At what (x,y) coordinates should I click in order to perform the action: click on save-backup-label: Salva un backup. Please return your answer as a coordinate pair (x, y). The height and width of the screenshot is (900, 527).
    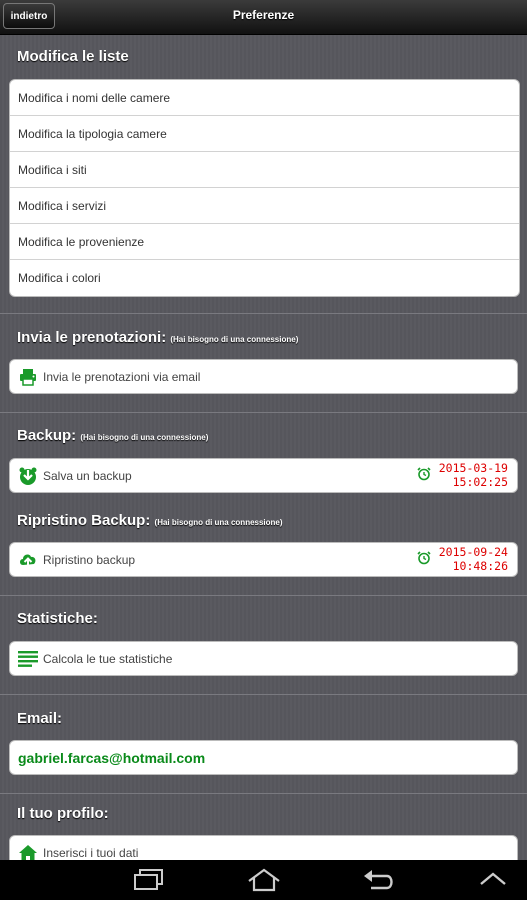
    Looking at the image, I should click on (87, 475).